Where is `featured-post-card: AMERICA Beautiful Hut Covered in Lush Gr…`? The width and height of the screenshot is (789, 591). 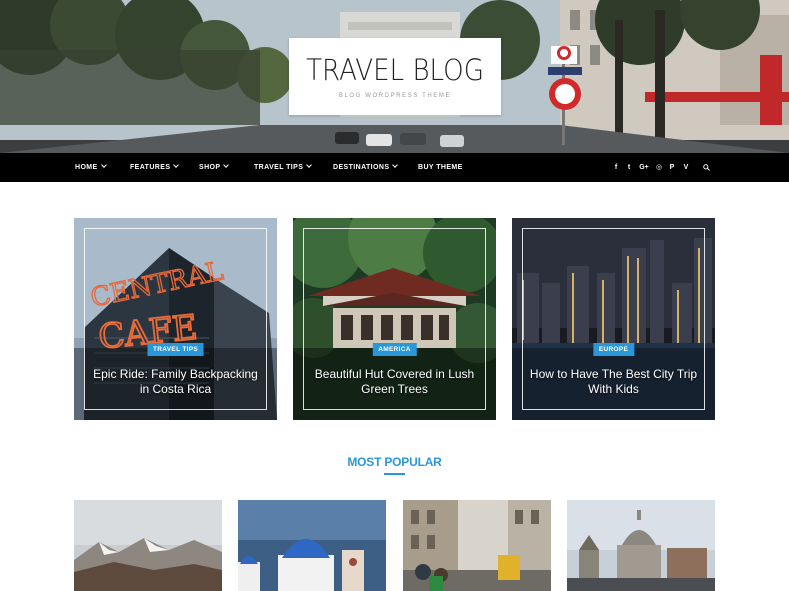 featured-post-card: AMERICA Beautiful Hut Covered in Lush Gr… is located at coordinates (394, 319).